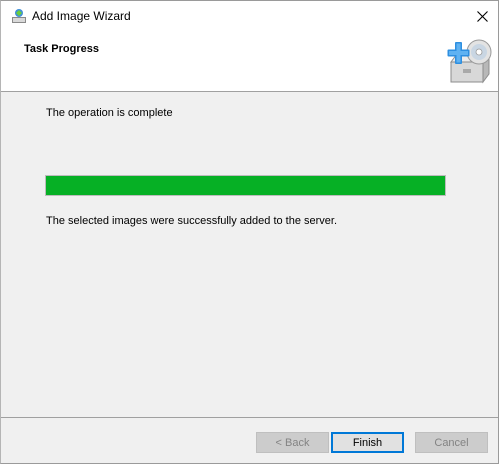 The image size is (499, 464). I want to click on add-image-disk-icon, so click(467, 62).